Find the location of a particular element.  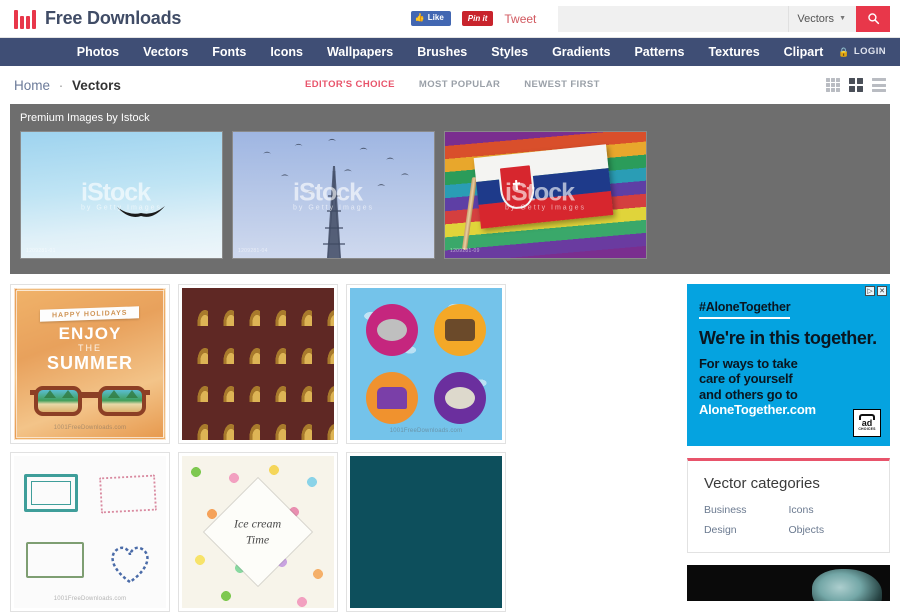

thumbnail-image: Ice cream Time is located at coordinates (258, 532).